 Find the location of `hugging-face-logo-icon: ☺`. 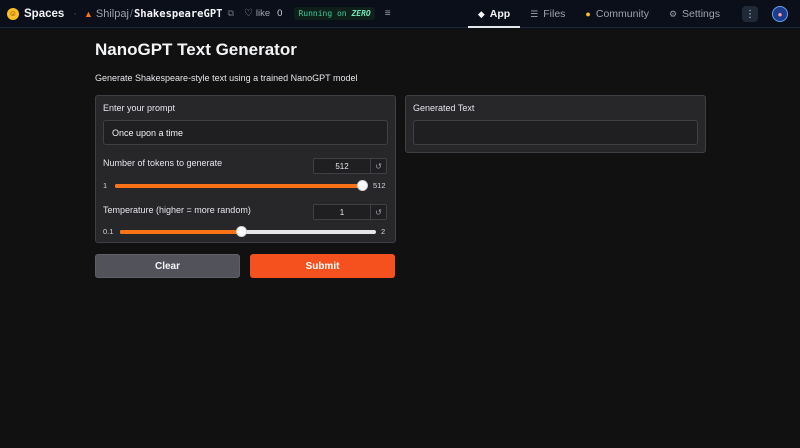

hugging-face-logo-icon: ☺ is located at coordinates (13, 13).